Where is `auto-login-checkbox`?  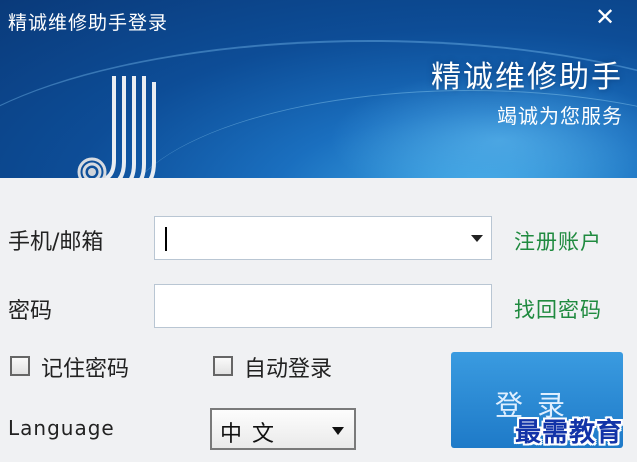
auto-login-checkbox is located at coordinates (223, 366).